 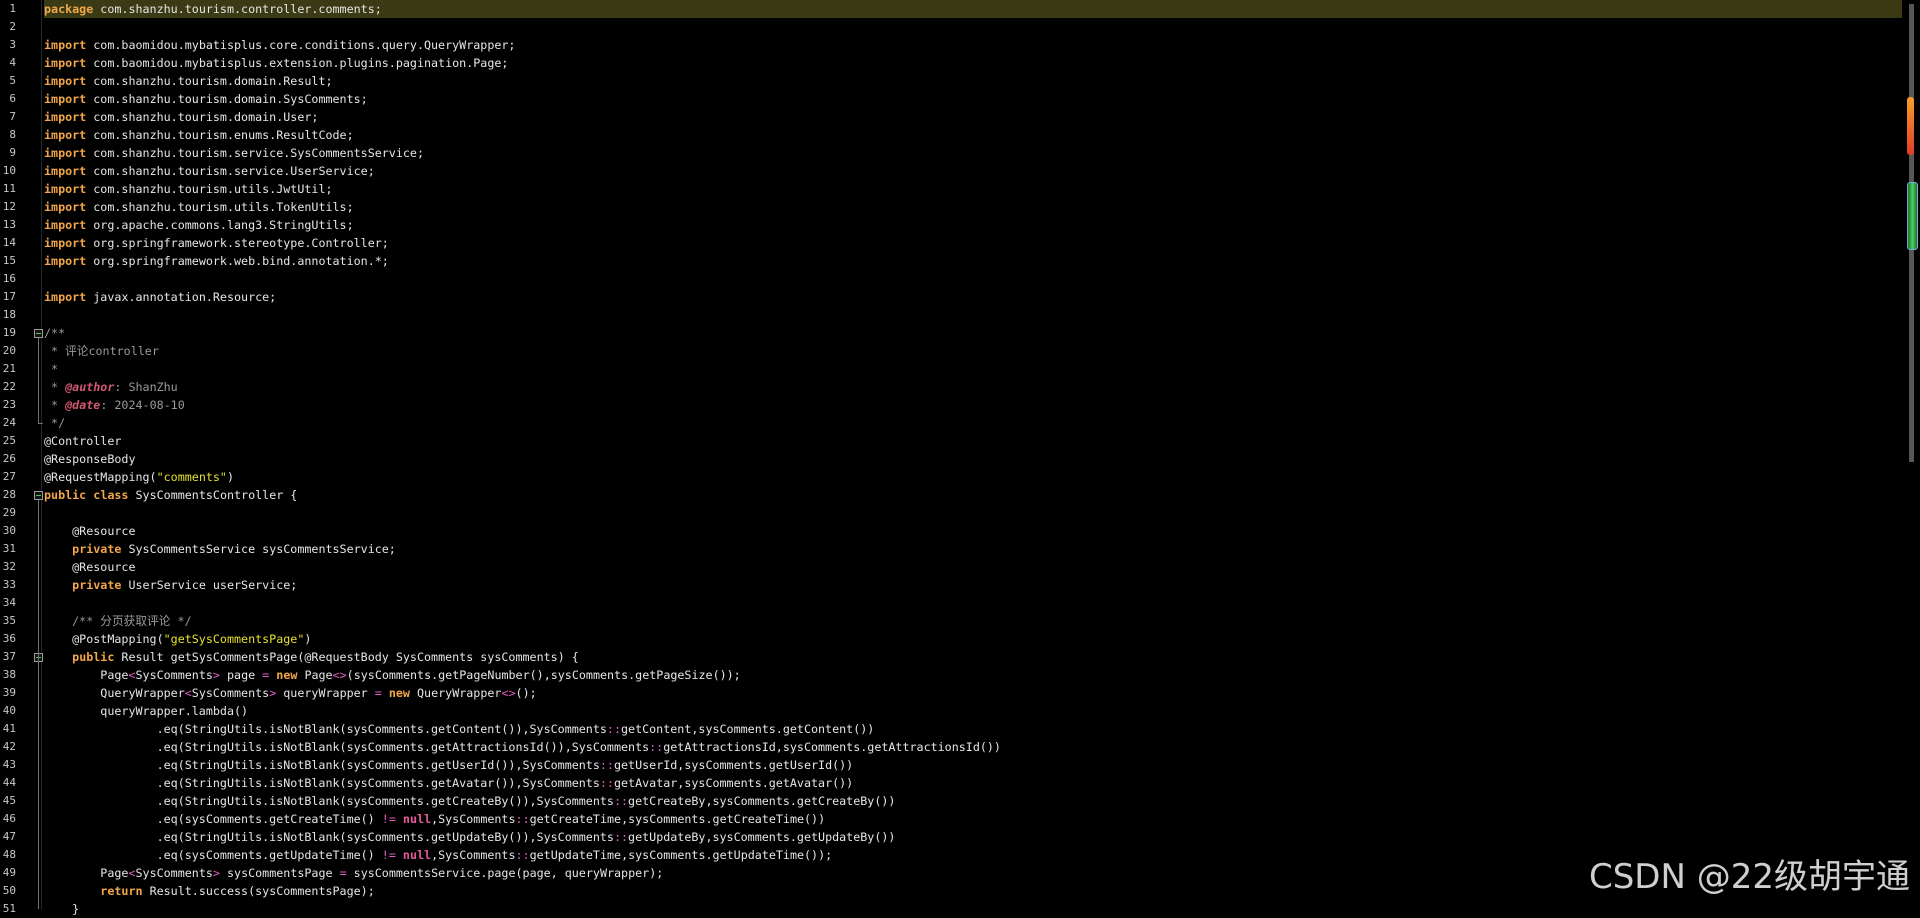 What do you see at coordinates (12, 134) in the screenshot?
I see `line-number: 8` at bounding box center [12, 134].